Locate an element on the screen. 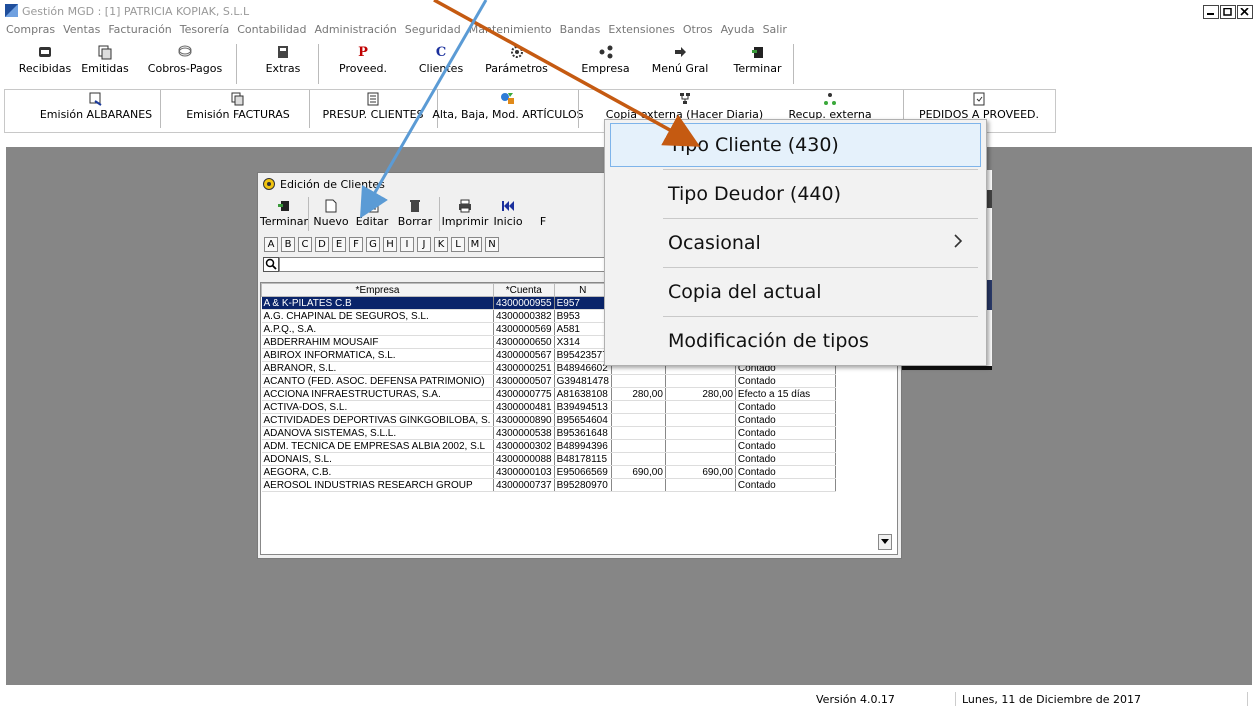  empresa-button: Empresa is located at coordinates (605, 63).